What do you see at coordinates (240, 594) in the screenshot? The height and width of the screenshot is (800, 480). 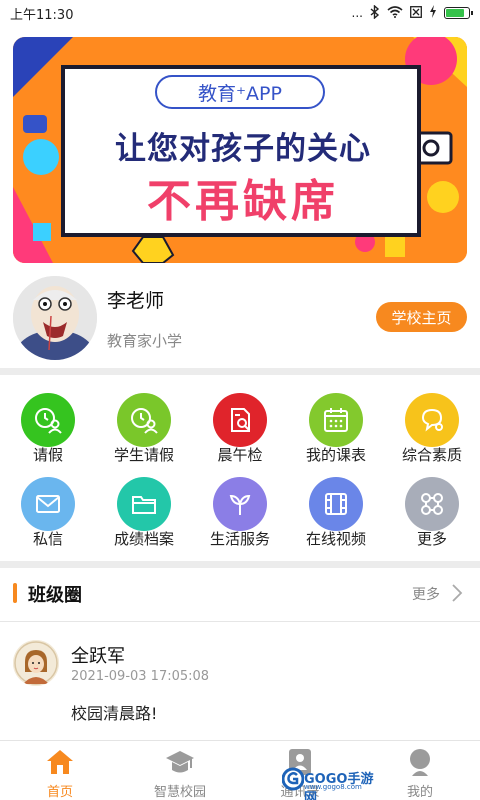 I see `class-circle-header: 班级圈 更多` at bounding box center [240, 594].